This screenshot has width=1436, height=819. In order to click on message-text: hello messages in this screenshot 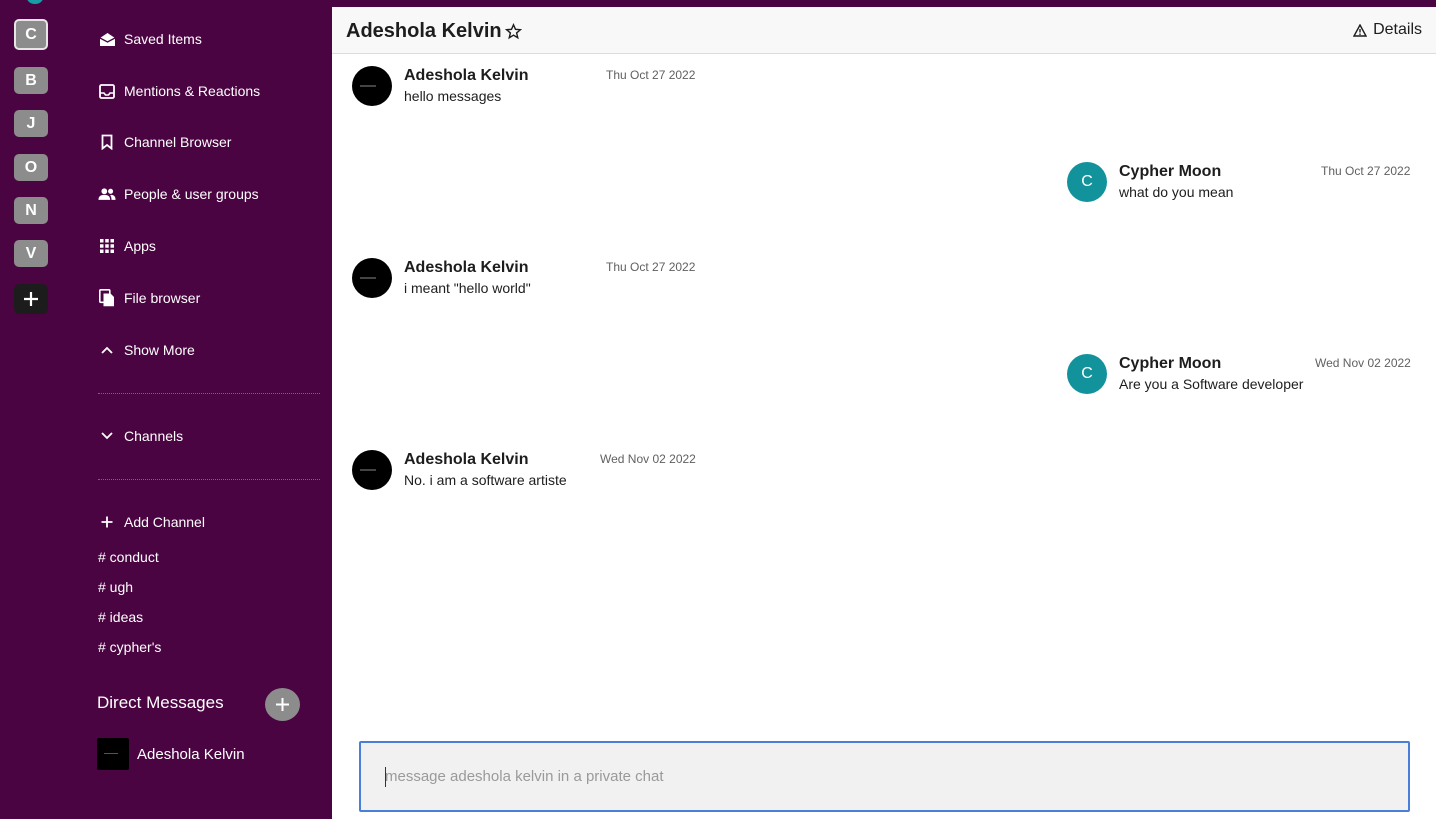, I will do `click(453, 96)`.